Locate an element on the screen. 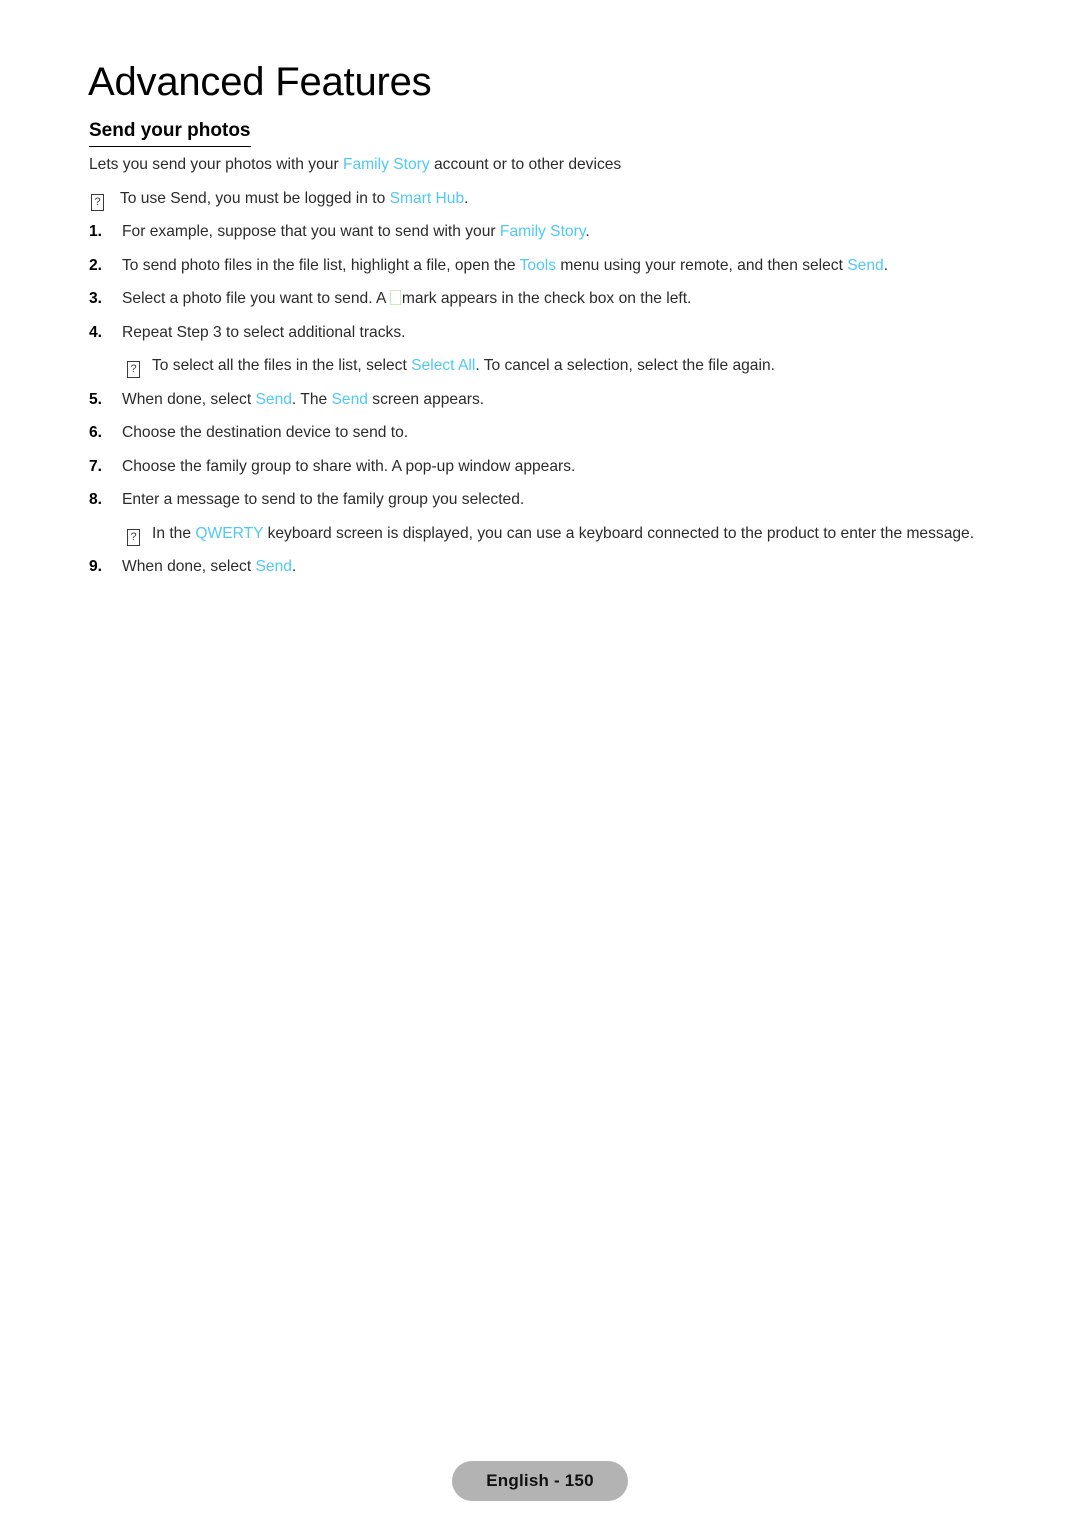  step-number: 8. is located at coordinates (96, 499).